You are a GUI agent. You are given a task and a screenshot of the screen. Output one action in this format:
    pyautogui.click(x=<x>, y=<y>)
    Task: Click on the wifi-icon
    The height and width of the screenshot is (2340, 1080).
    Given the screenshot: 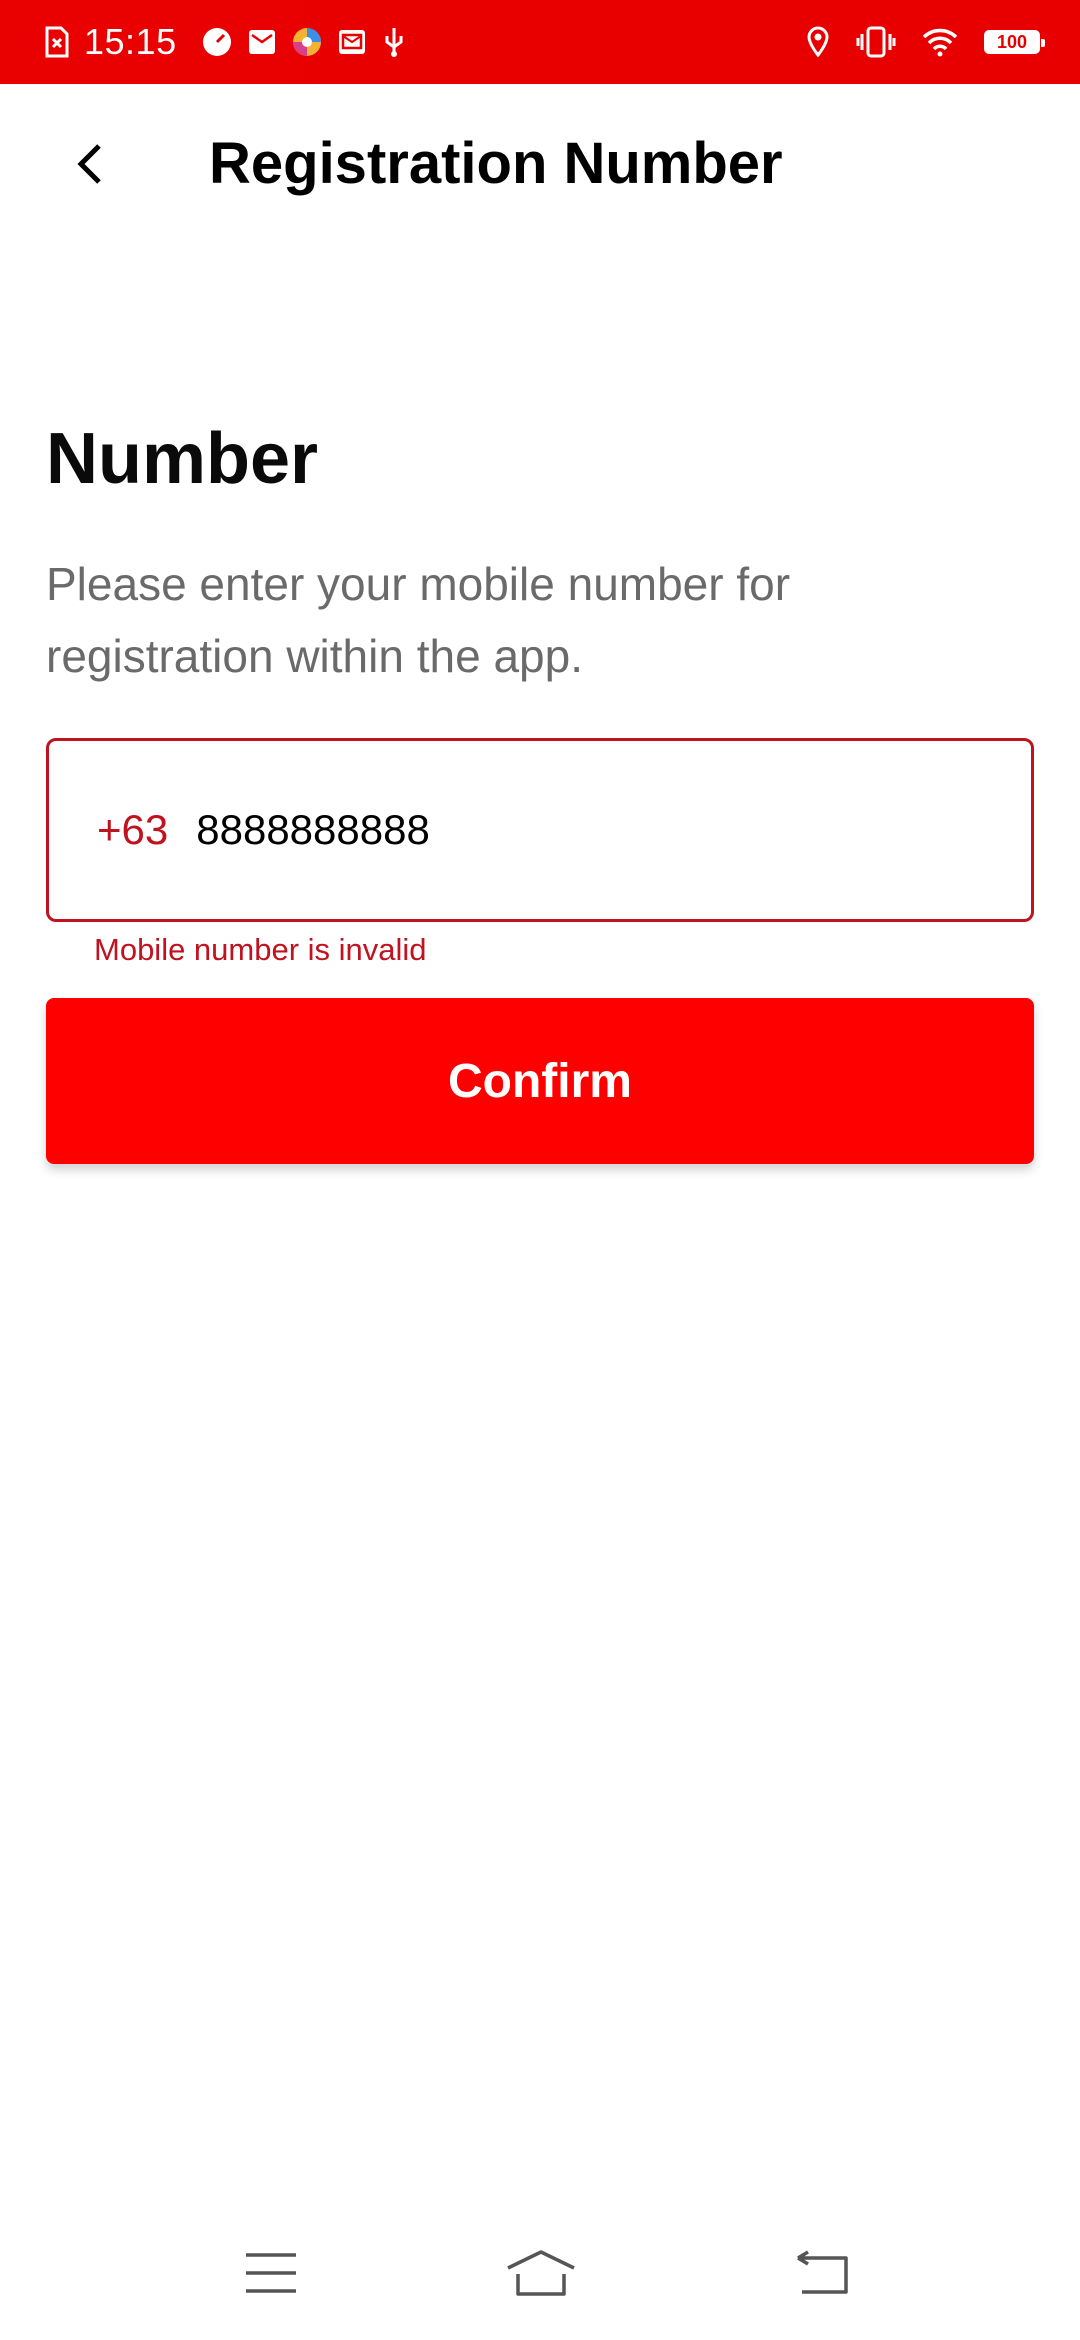 What is the action you would take?
    pyautogui.click(x=940, y=42)
    